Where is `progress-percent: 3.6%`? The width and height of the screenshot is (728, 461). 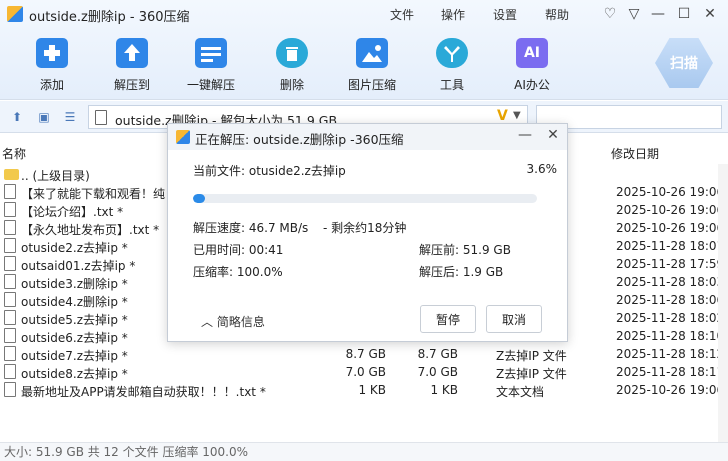
progress-percent: 3.6% is located at coordinates (542, 169).